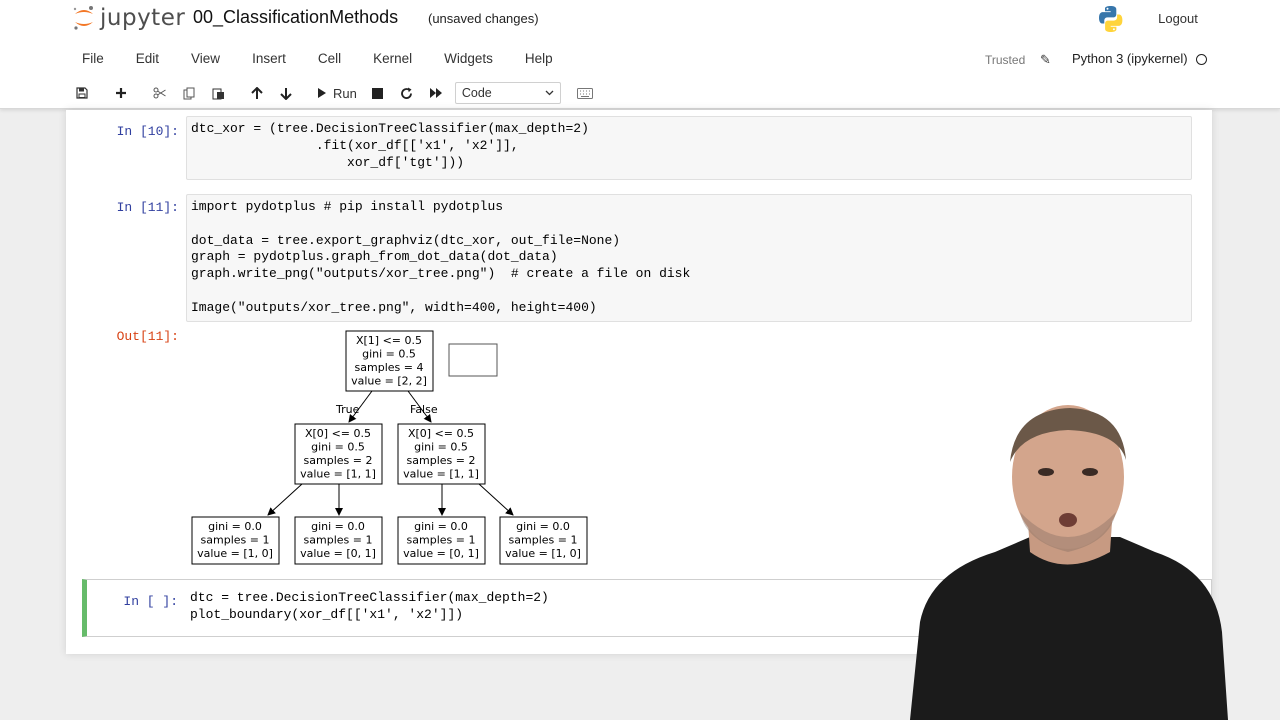 This screenshot has height=720, width=1280. I want to click on insert-cell-button, so click(121, 93).